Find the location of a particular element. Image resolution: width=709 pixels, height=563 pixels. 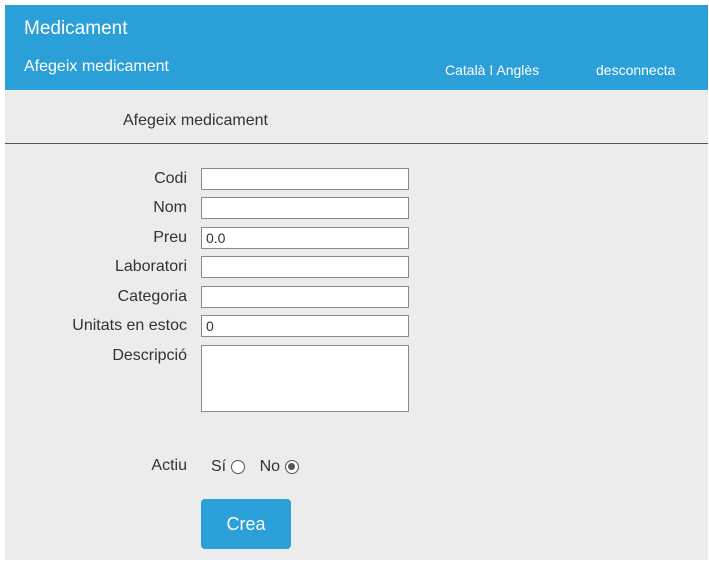

codi-input is located at coordinates (305, 179).